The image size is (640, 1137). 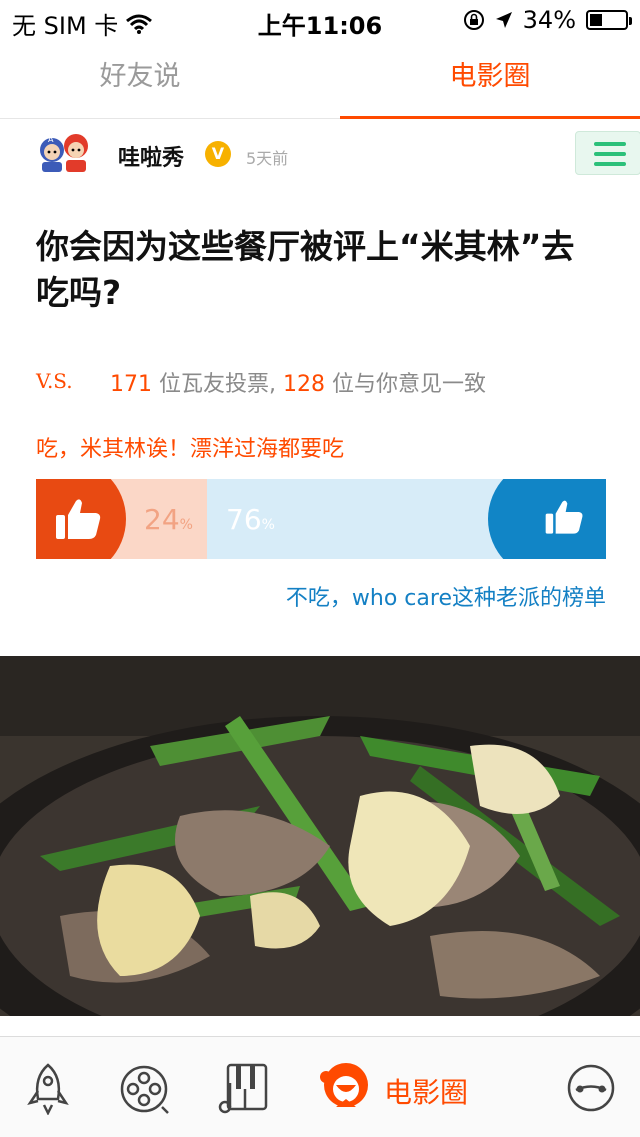 What do you see at coordinates (321, 519) in the screenshot?
I see `vote-bar: 24% 76%` at bounding box center [321, 519].